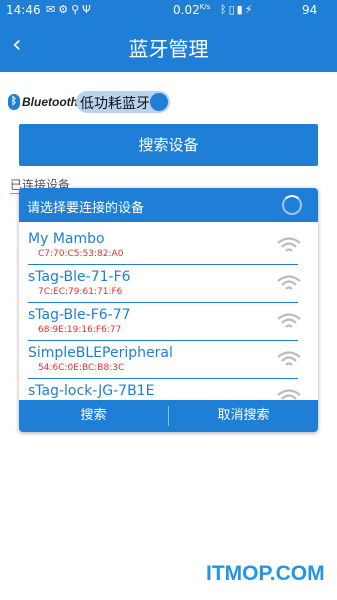  What do you see at coordinates (310, 10) in the screenshot?
I see `battery-level: 94` at bounding box center [310, 10].